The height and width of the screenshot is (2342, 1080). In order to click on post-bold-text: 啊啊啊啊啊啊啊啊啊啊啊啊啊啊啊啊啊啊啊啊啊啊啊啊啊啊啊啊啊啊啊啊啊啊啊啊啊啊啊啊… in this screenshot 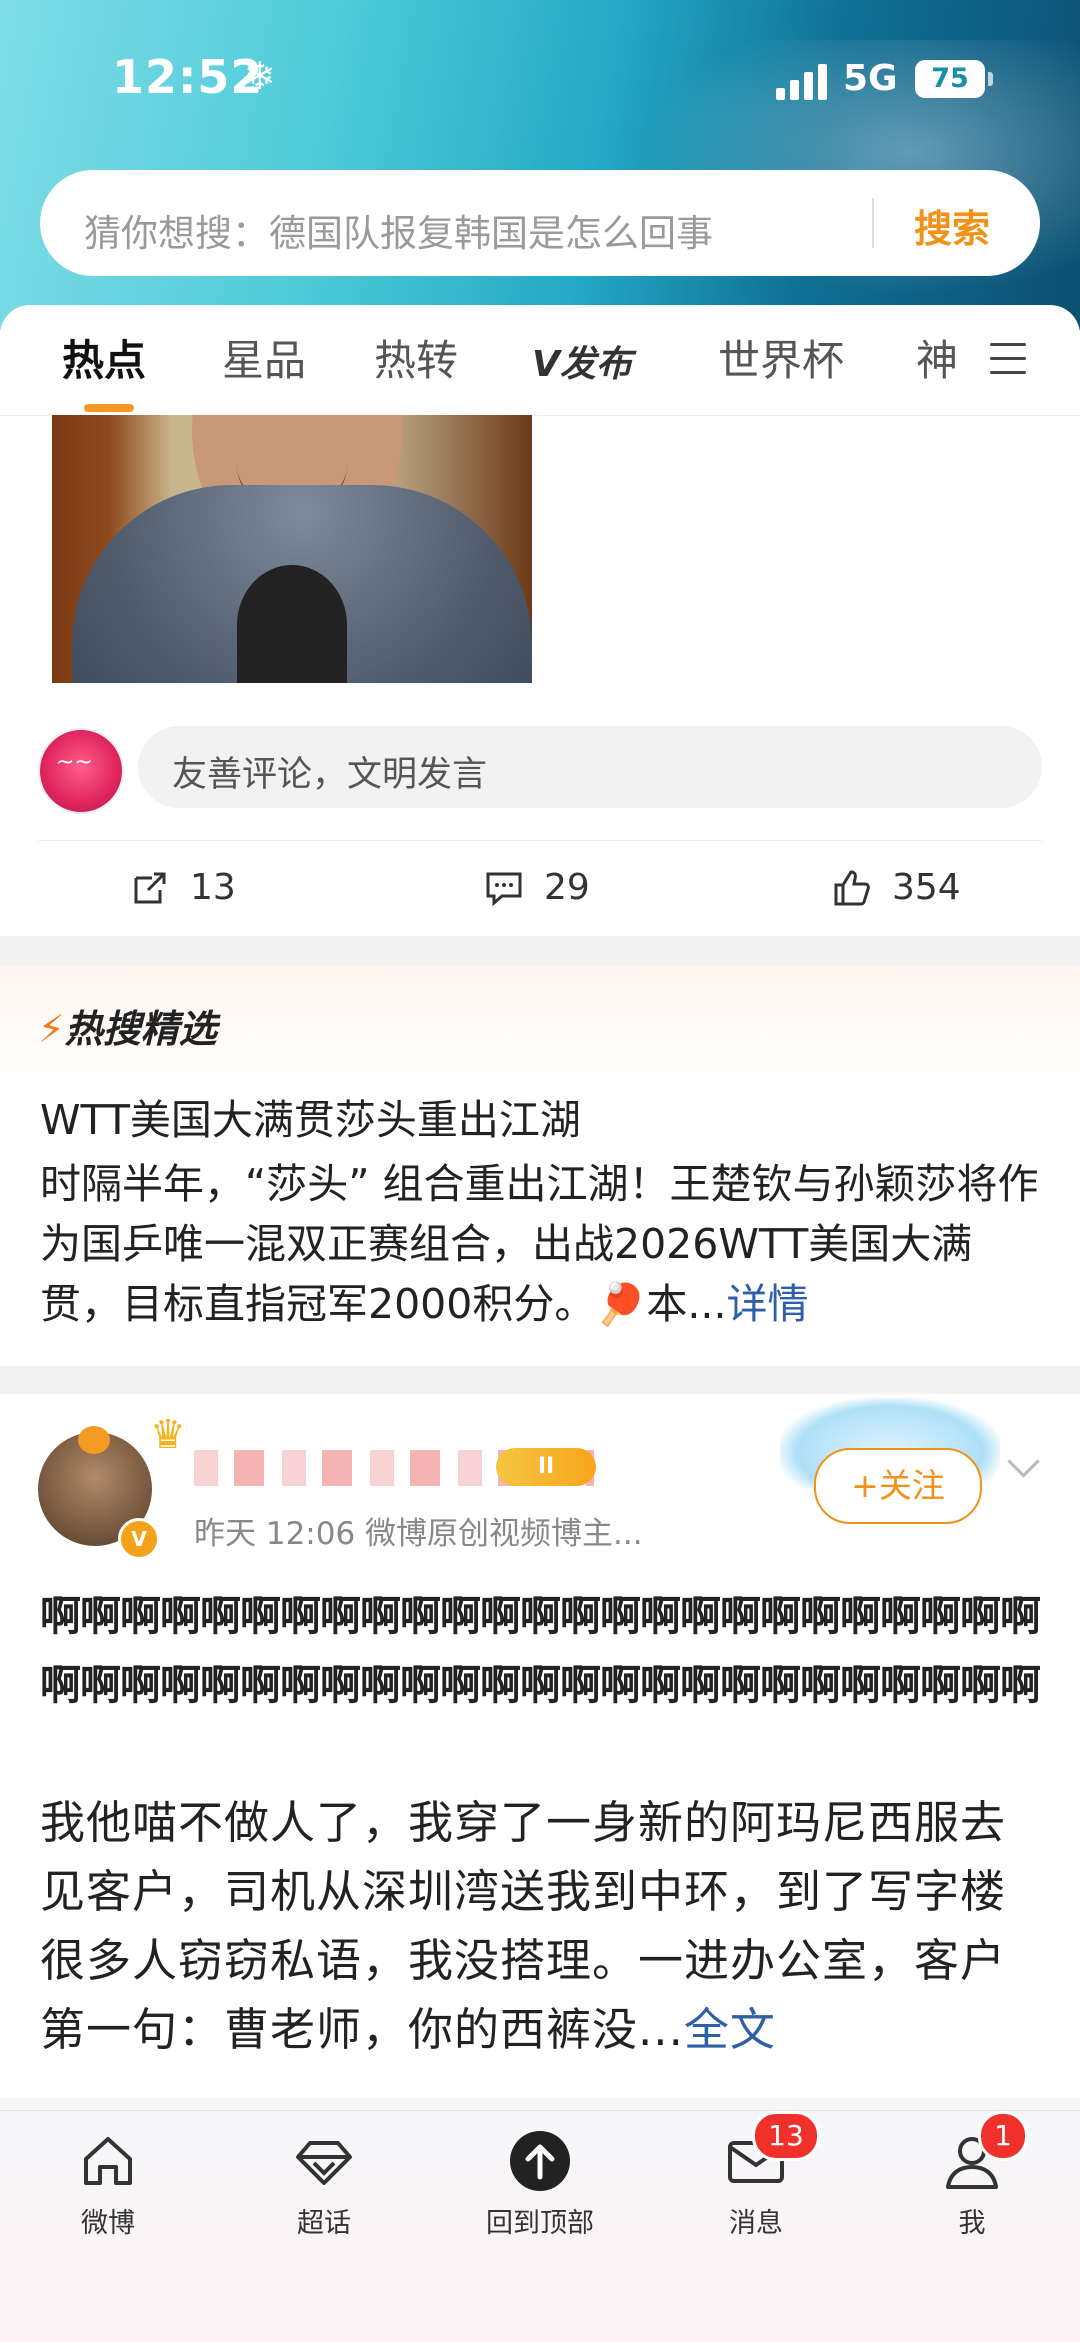, I will do `click(540, 1650)`.